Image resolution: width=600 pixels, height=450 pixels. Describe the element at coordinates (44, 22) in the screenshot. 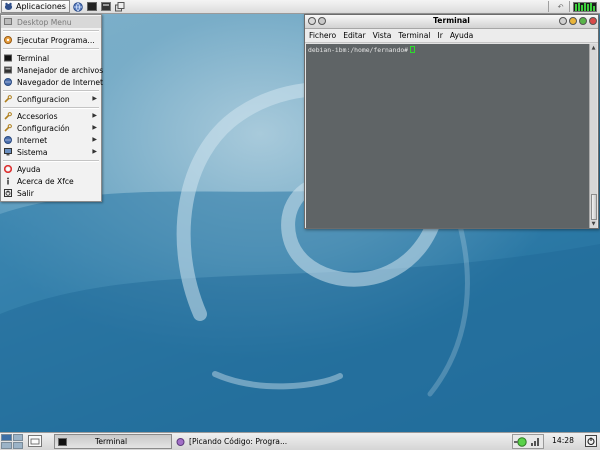

I see `desktop-menu-header-label: Desktop Menu` at that location.